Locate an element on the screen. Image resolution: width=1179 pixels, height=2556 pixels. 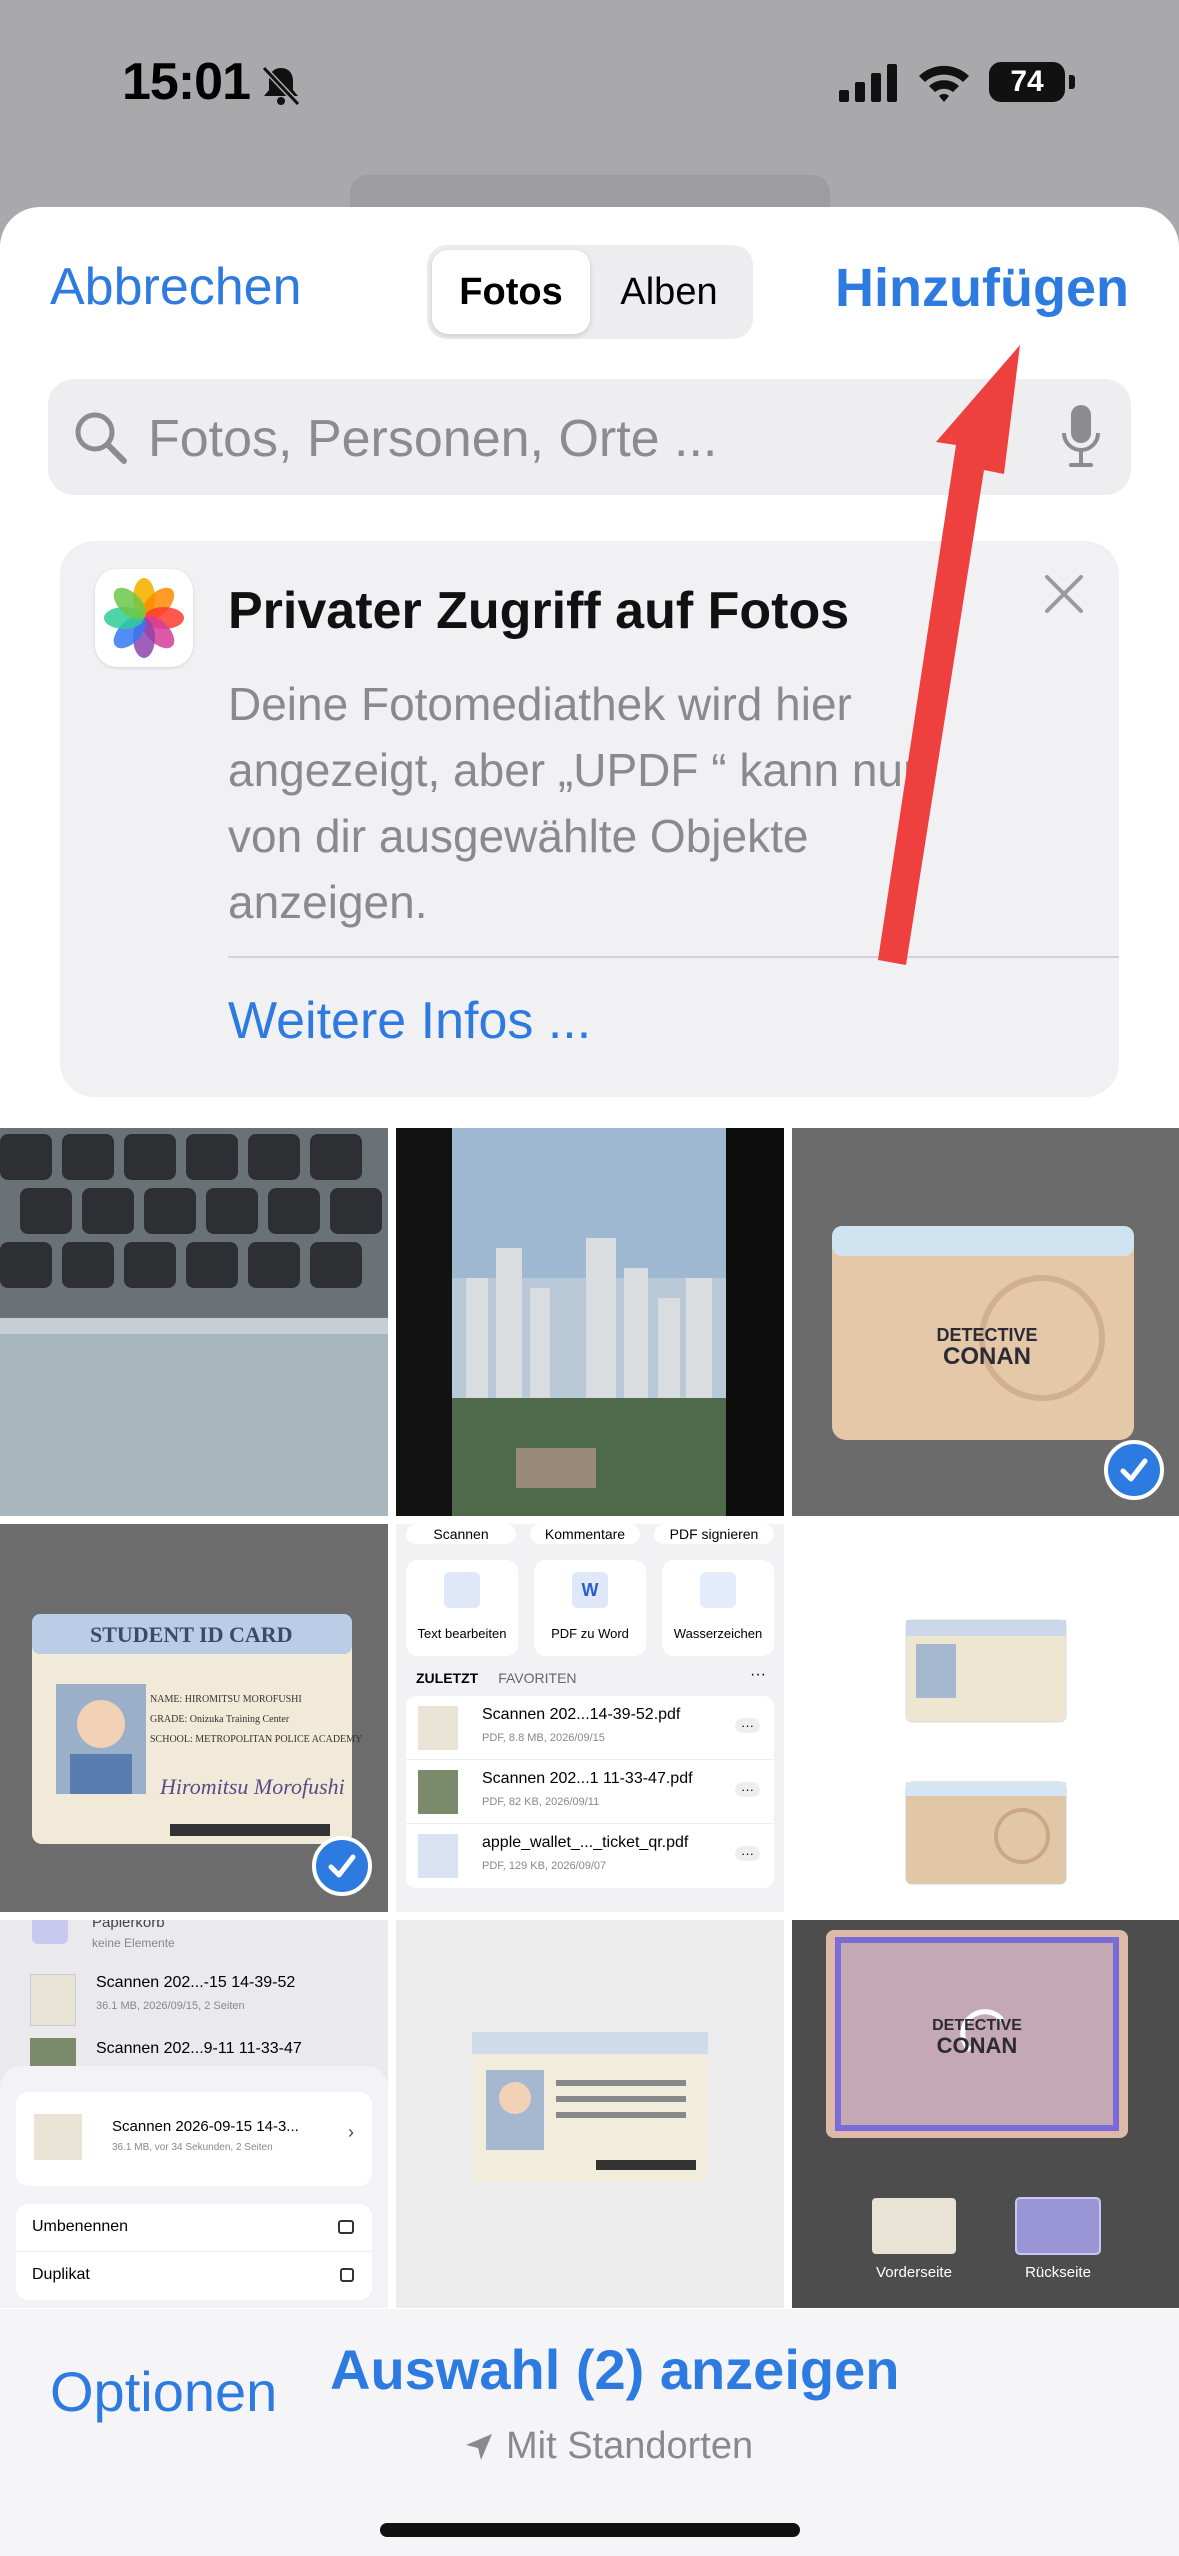
chevron-right-icon: › is located at coordinates (351, 2132).